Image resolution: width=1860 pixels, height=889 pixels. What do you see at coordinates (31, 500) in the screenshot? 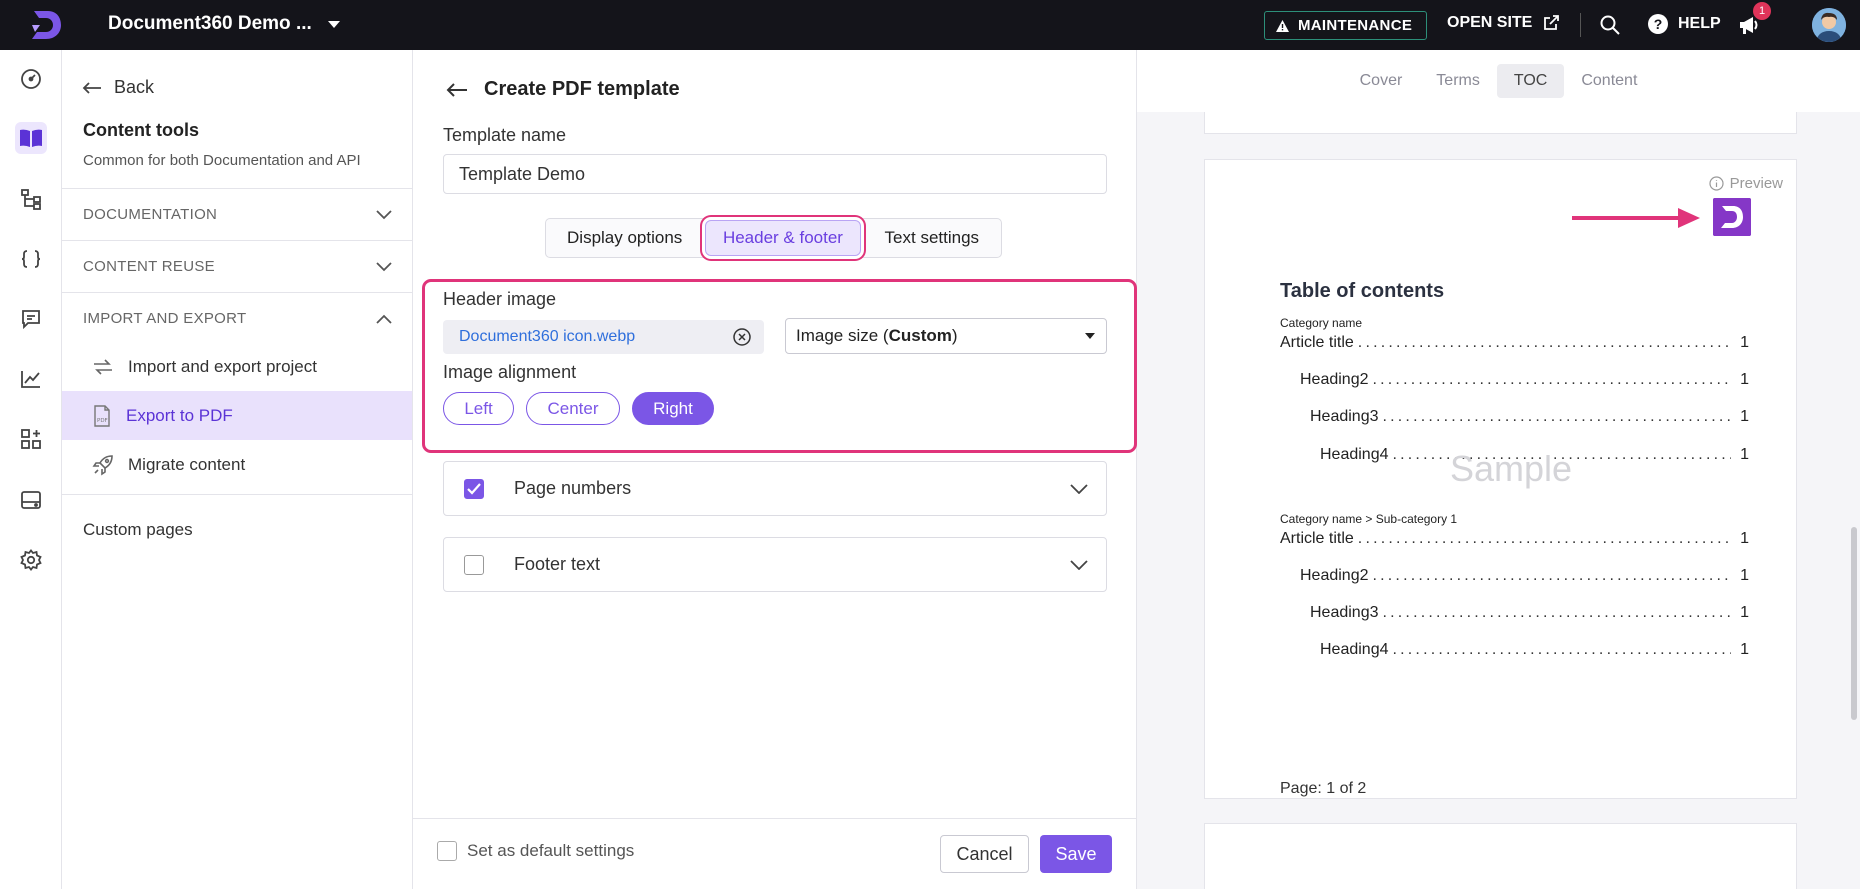
I see `drive-icon` at bounding box center [31, 500].